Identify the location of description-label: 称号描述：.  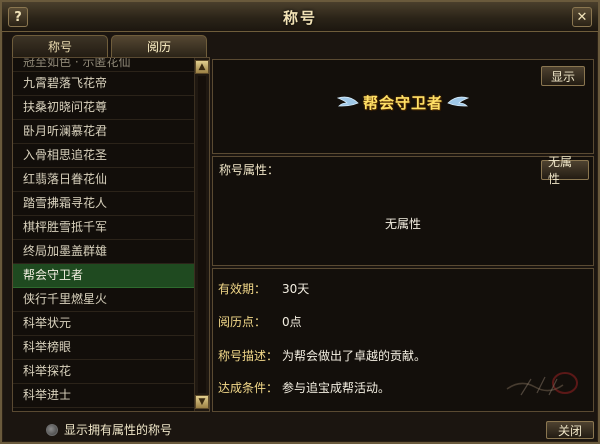
(248, 356).